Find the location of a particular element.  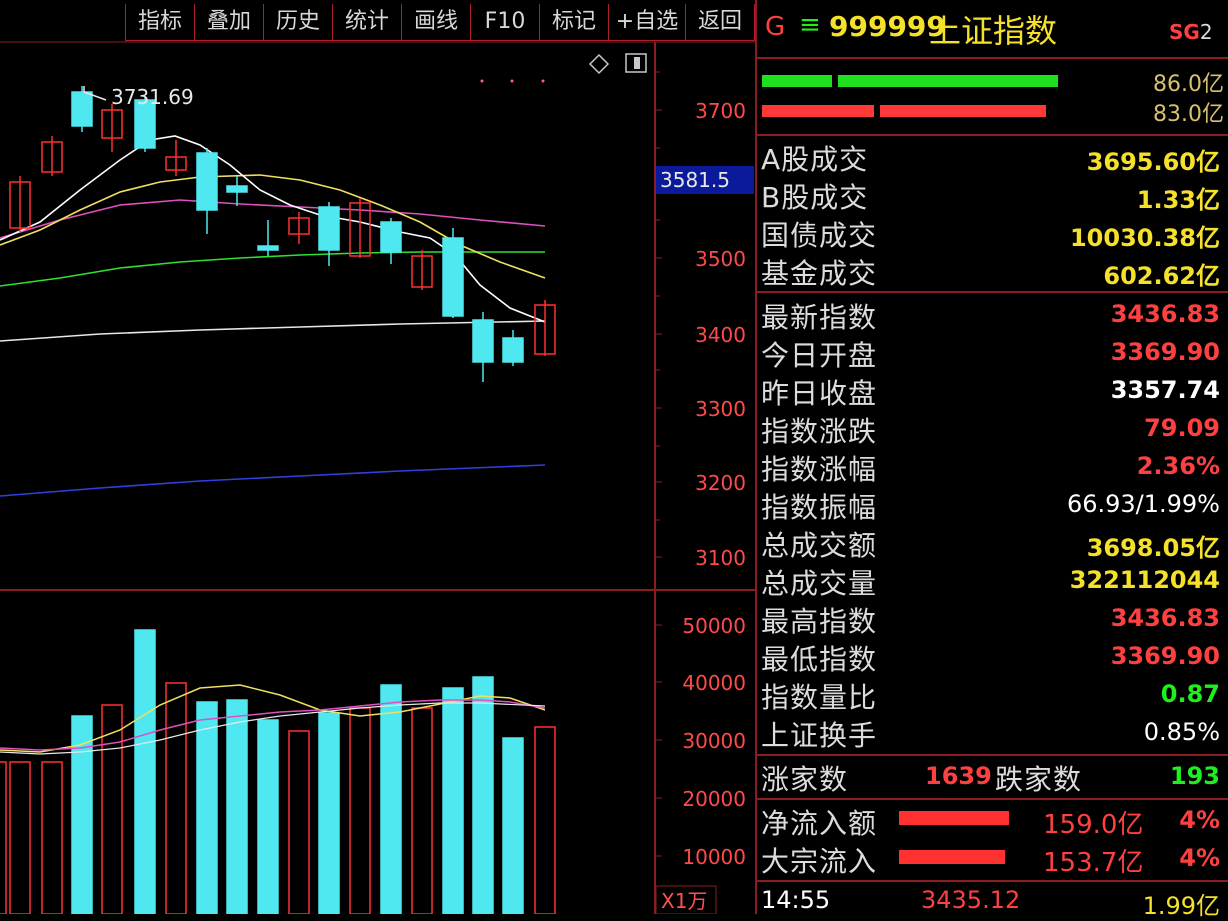

ma20-line is located at coordinates (273, 219).